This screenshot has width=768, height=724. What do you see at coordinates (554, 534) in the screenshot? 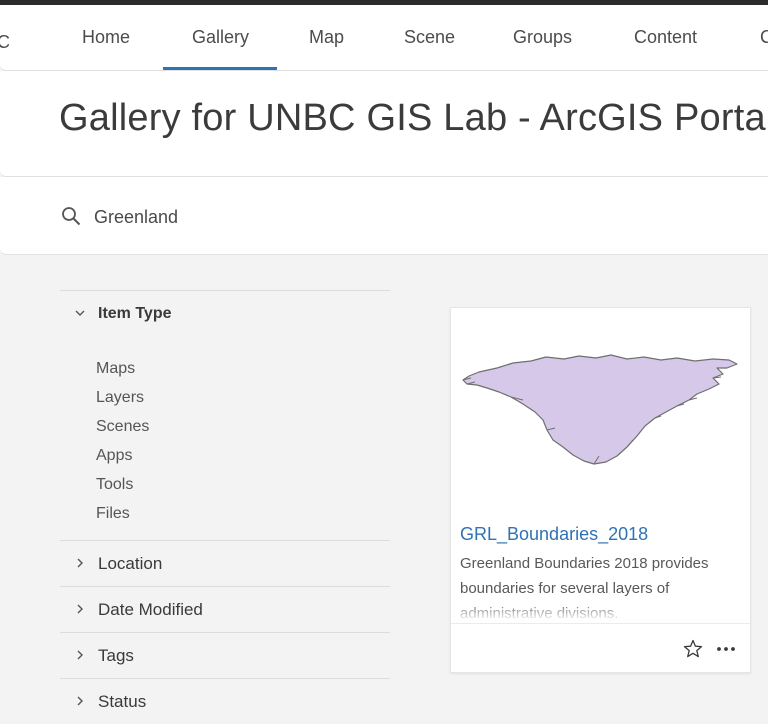
I see `result-title-link: GRL_Boundaries_2018` at bounding box center [554, 534].